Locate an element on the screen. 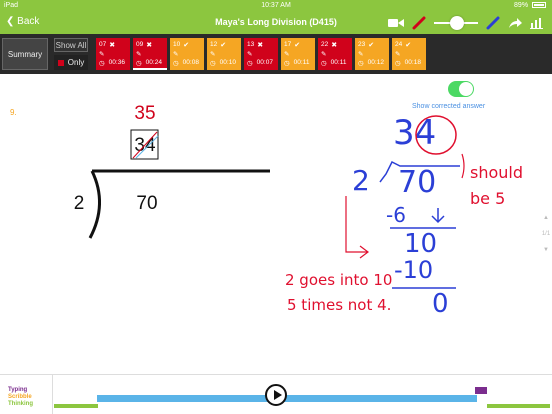  red-pen-icon is located at coordinates (419, 23).